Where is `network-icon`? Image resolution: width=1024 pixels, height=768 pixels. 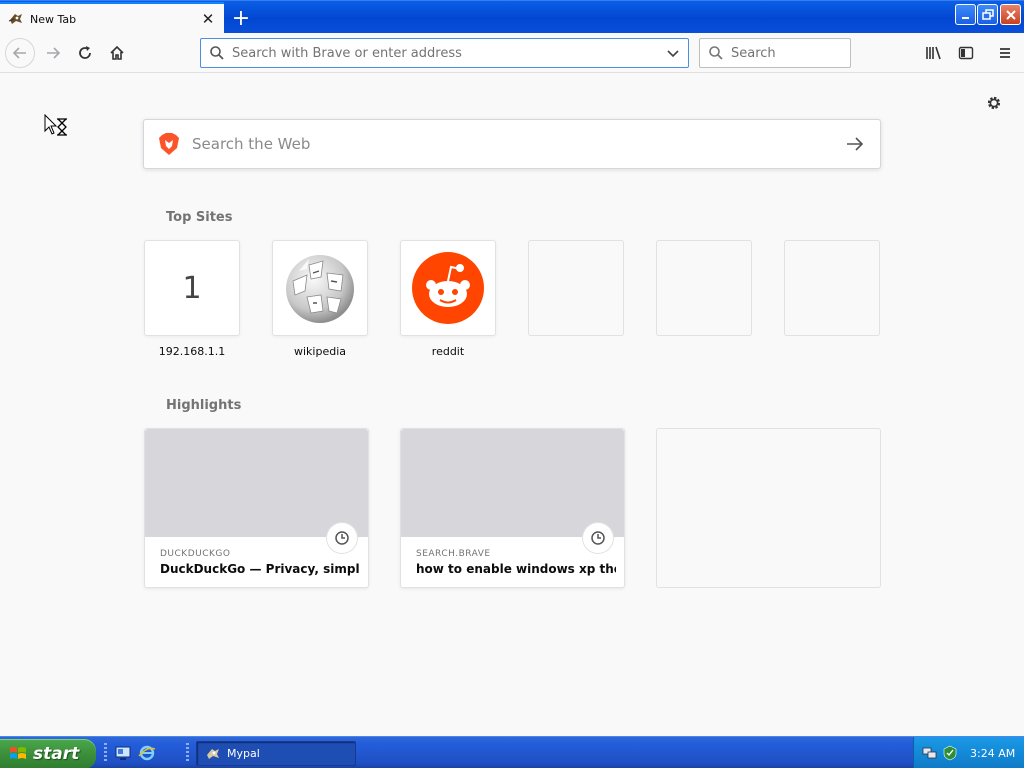
network-icon is located at coordinates (930, 753).